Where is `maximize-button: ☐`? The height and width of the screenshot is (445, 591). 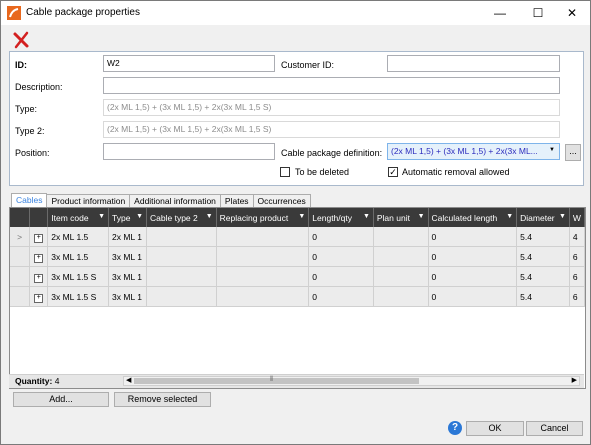
maximize-button: ☐ is located at coordinates (538, 13).